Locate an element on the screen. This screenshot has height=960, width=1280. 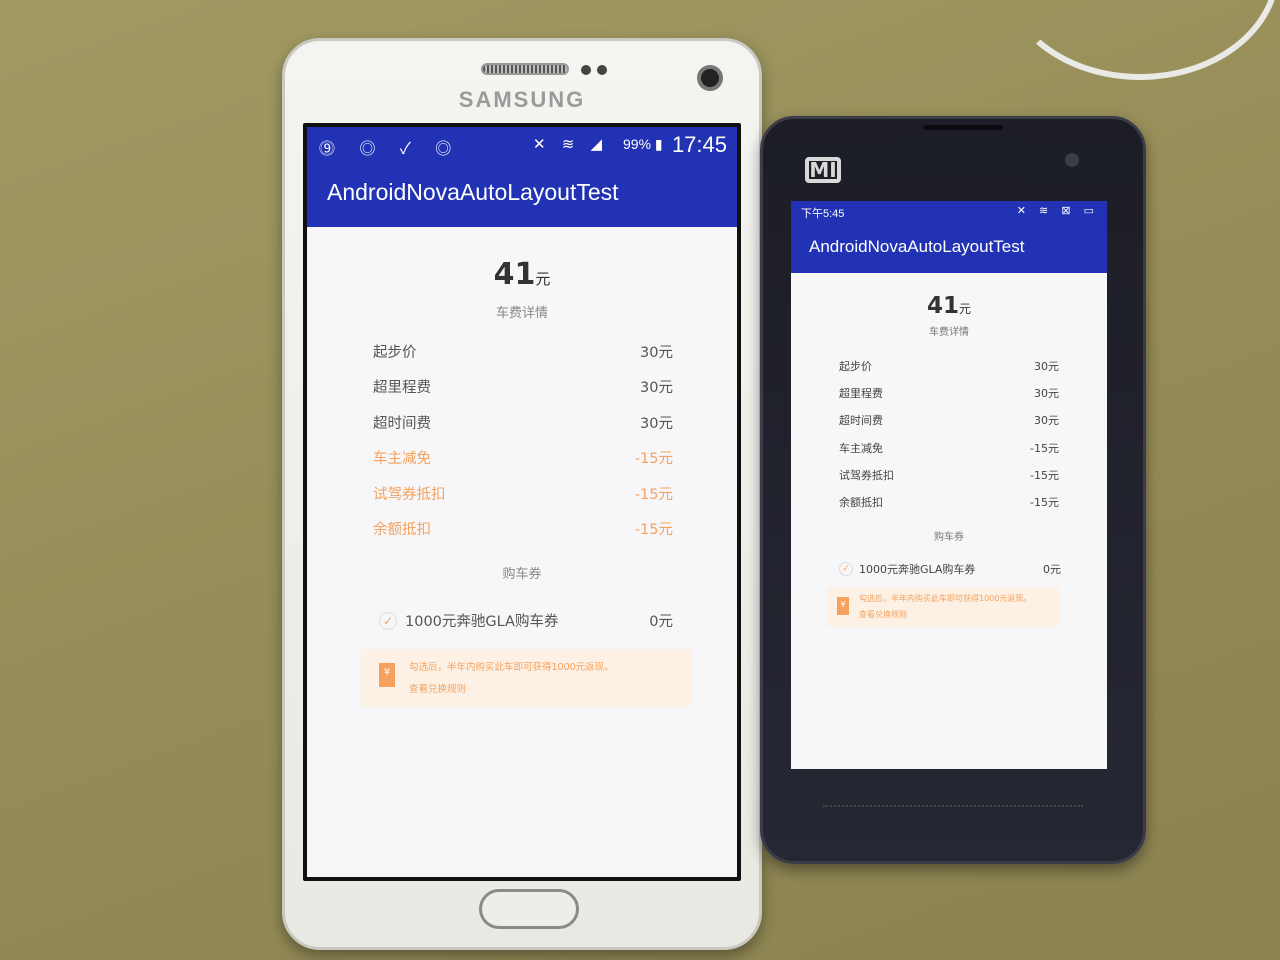
home-button is located at coordinates (529, 909).